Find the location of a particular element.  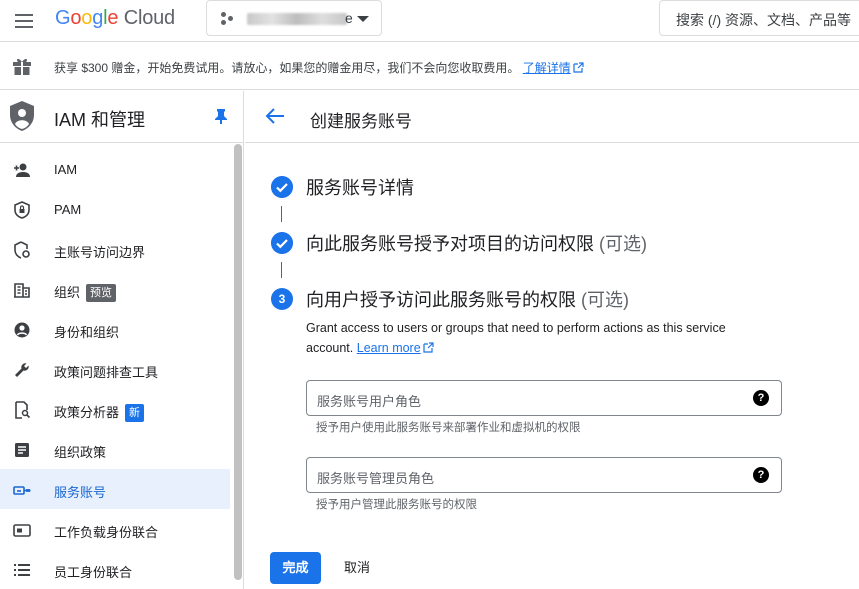

sidebar-item-organizations: 组织 预览 is located at coordinates (115, 289).